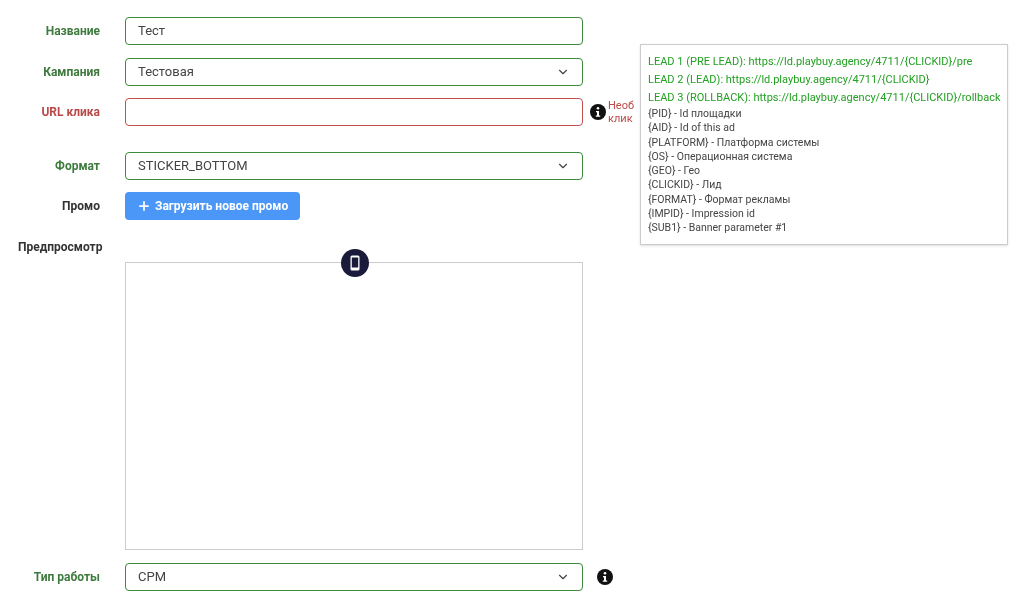 The image size is (1024, 596). I want to click on macro-text: {GEO} - Гео, so click(674, 171).